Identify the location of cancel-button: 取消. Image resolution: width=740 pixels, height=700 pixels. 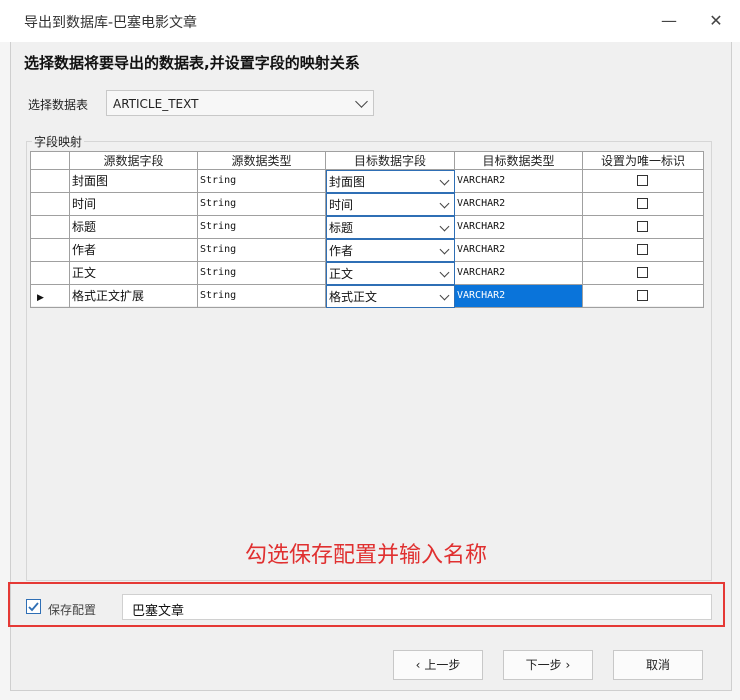
(658, 665).